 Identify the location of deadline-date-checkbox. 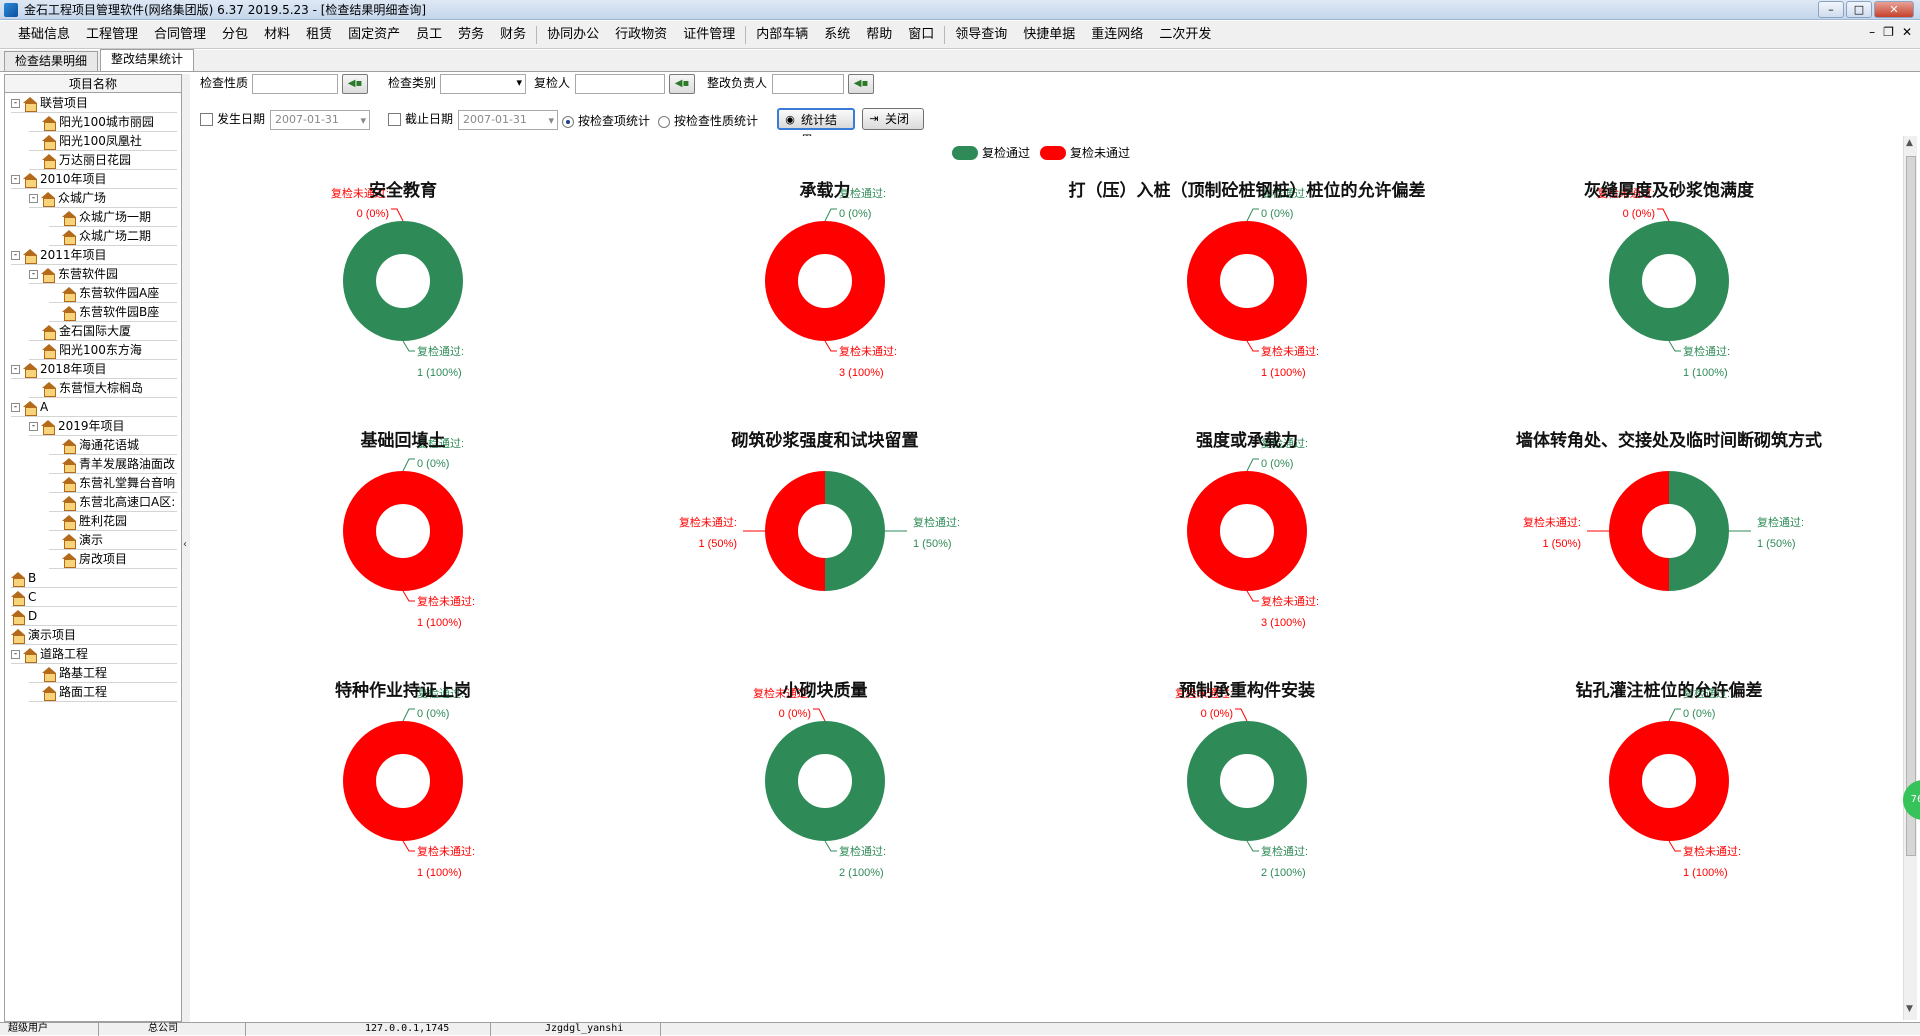
(394, 119).